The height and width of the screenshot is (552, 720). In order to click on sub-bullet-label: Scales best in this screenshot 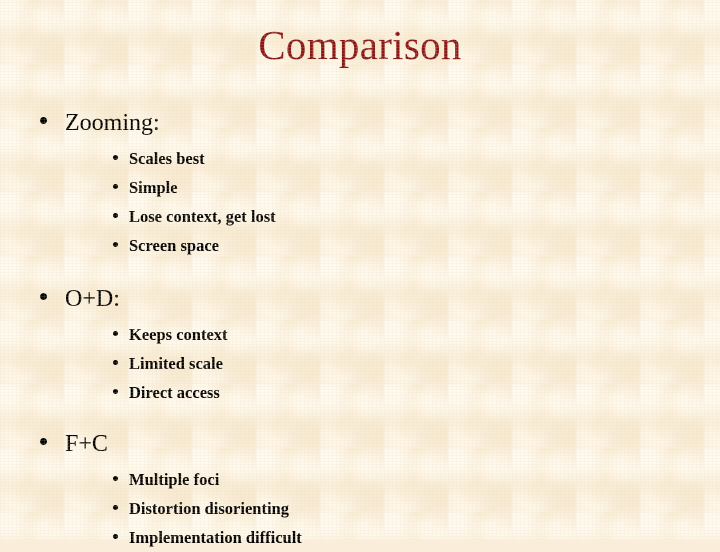, I will do `click(167, 158)`.